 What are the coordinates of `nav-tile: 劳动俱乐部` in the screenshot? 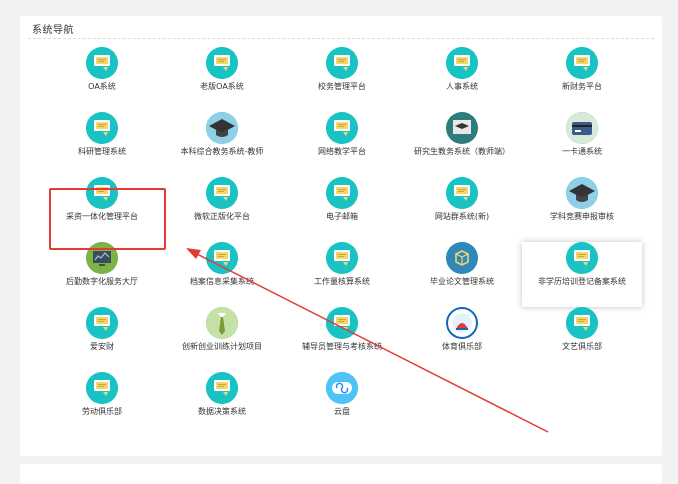 It's located at (102, 404).